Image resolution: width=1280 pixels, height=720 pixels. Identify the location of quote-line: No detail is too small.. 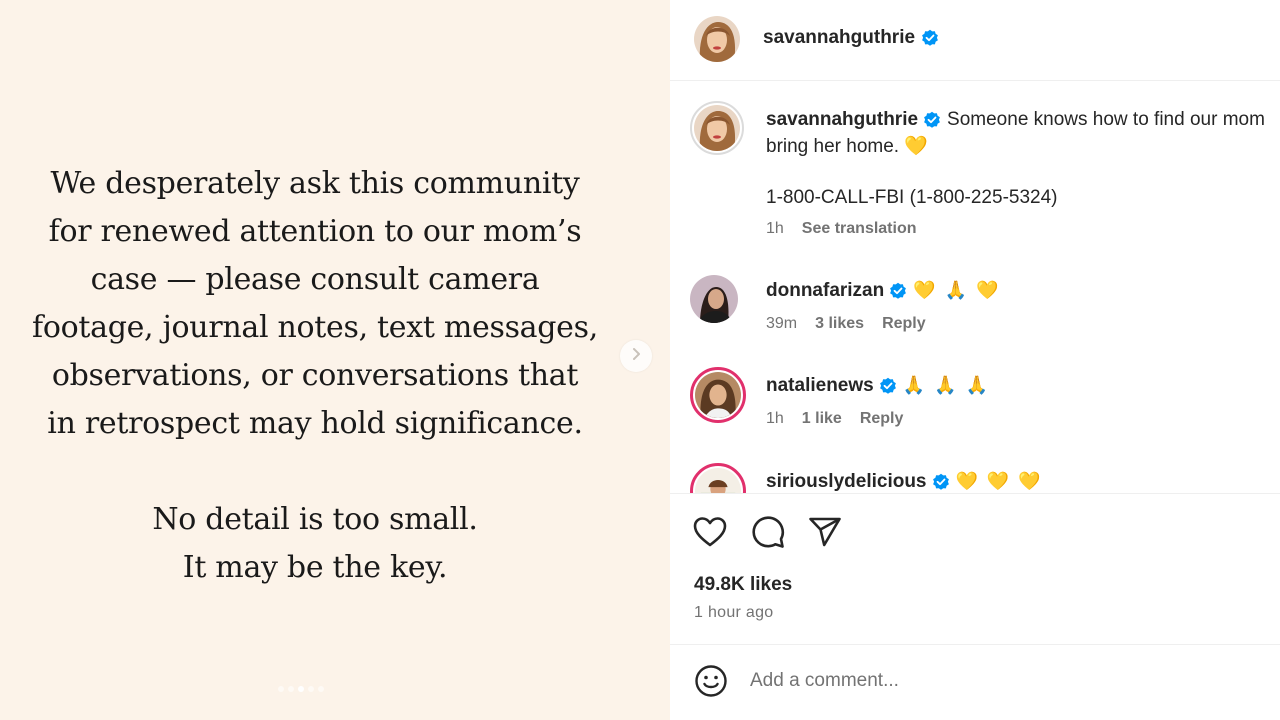
(315, 519).